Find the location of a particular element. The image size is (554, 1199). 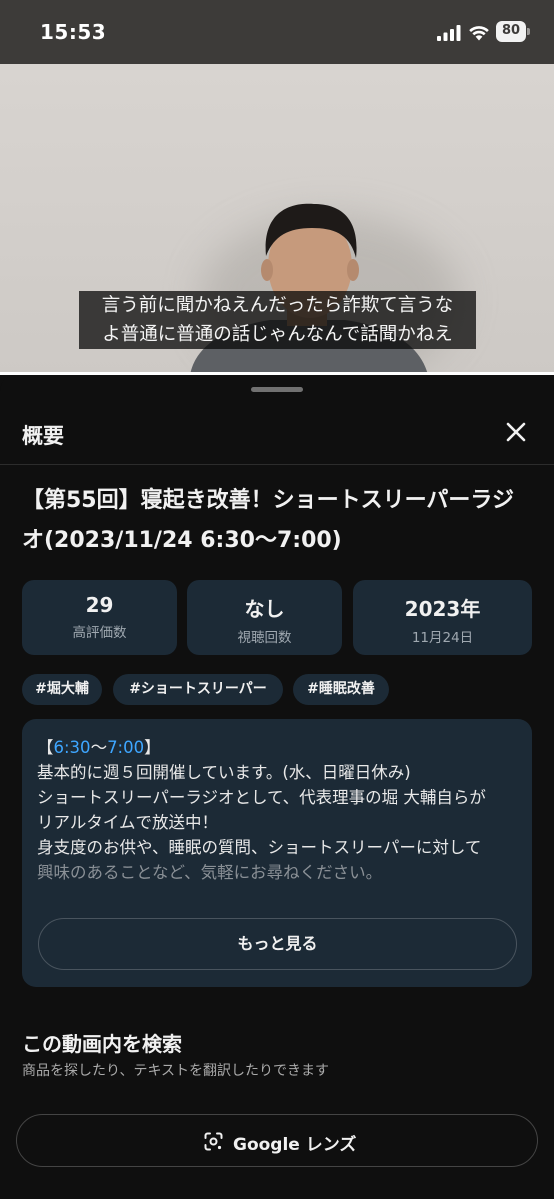

timestamp-link: 6:30 is located at coordinates (72, 747).